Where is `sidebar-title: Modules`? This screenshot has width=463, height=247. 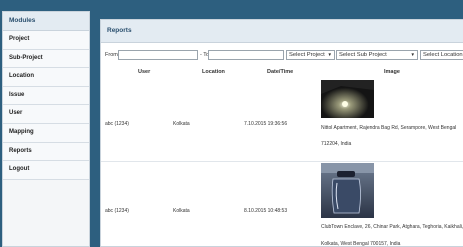
sidebar-title: Modules is located at coordinates (46, 21).